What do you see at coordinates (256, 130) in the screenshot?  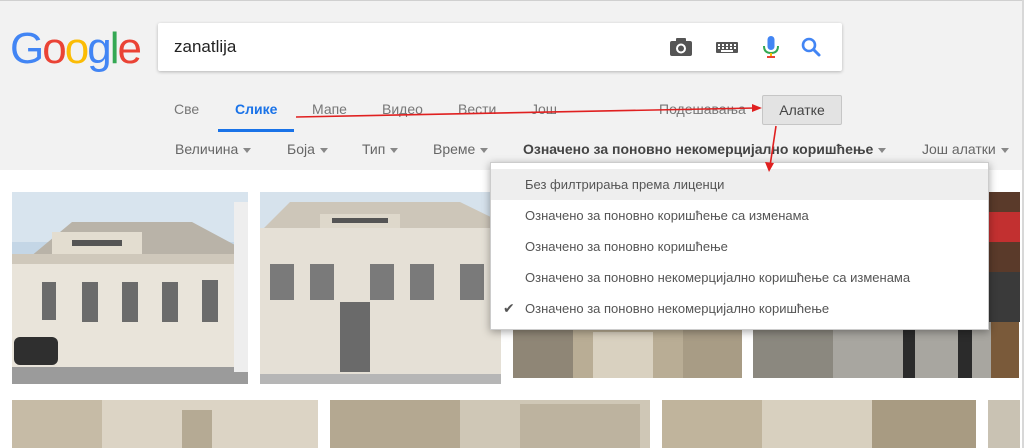 I see `active-tab-indicator` at bounding box center [256, 130].